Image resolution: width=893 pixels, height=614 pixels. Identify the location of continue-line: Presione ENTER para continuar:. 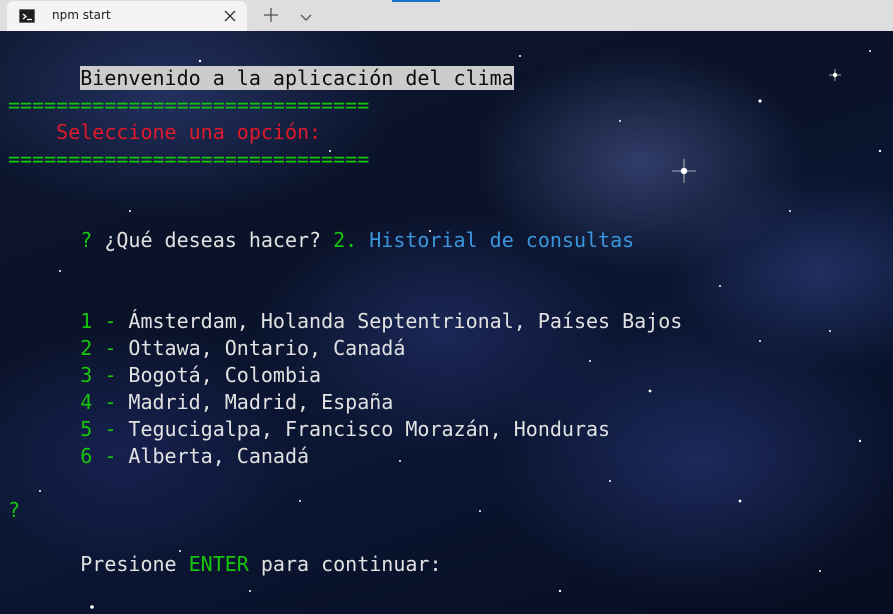
(225, 564).